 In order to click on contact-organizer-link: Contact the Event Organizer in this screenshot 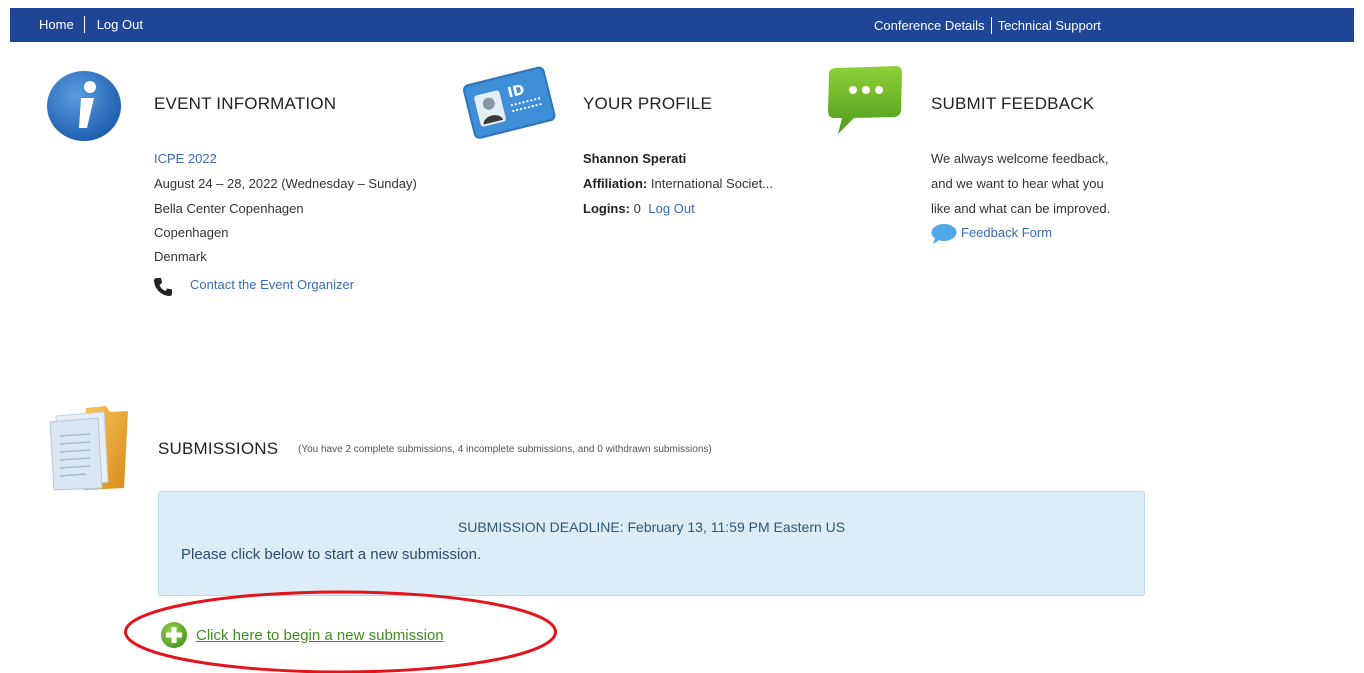, I will do `click(272, 284)`.